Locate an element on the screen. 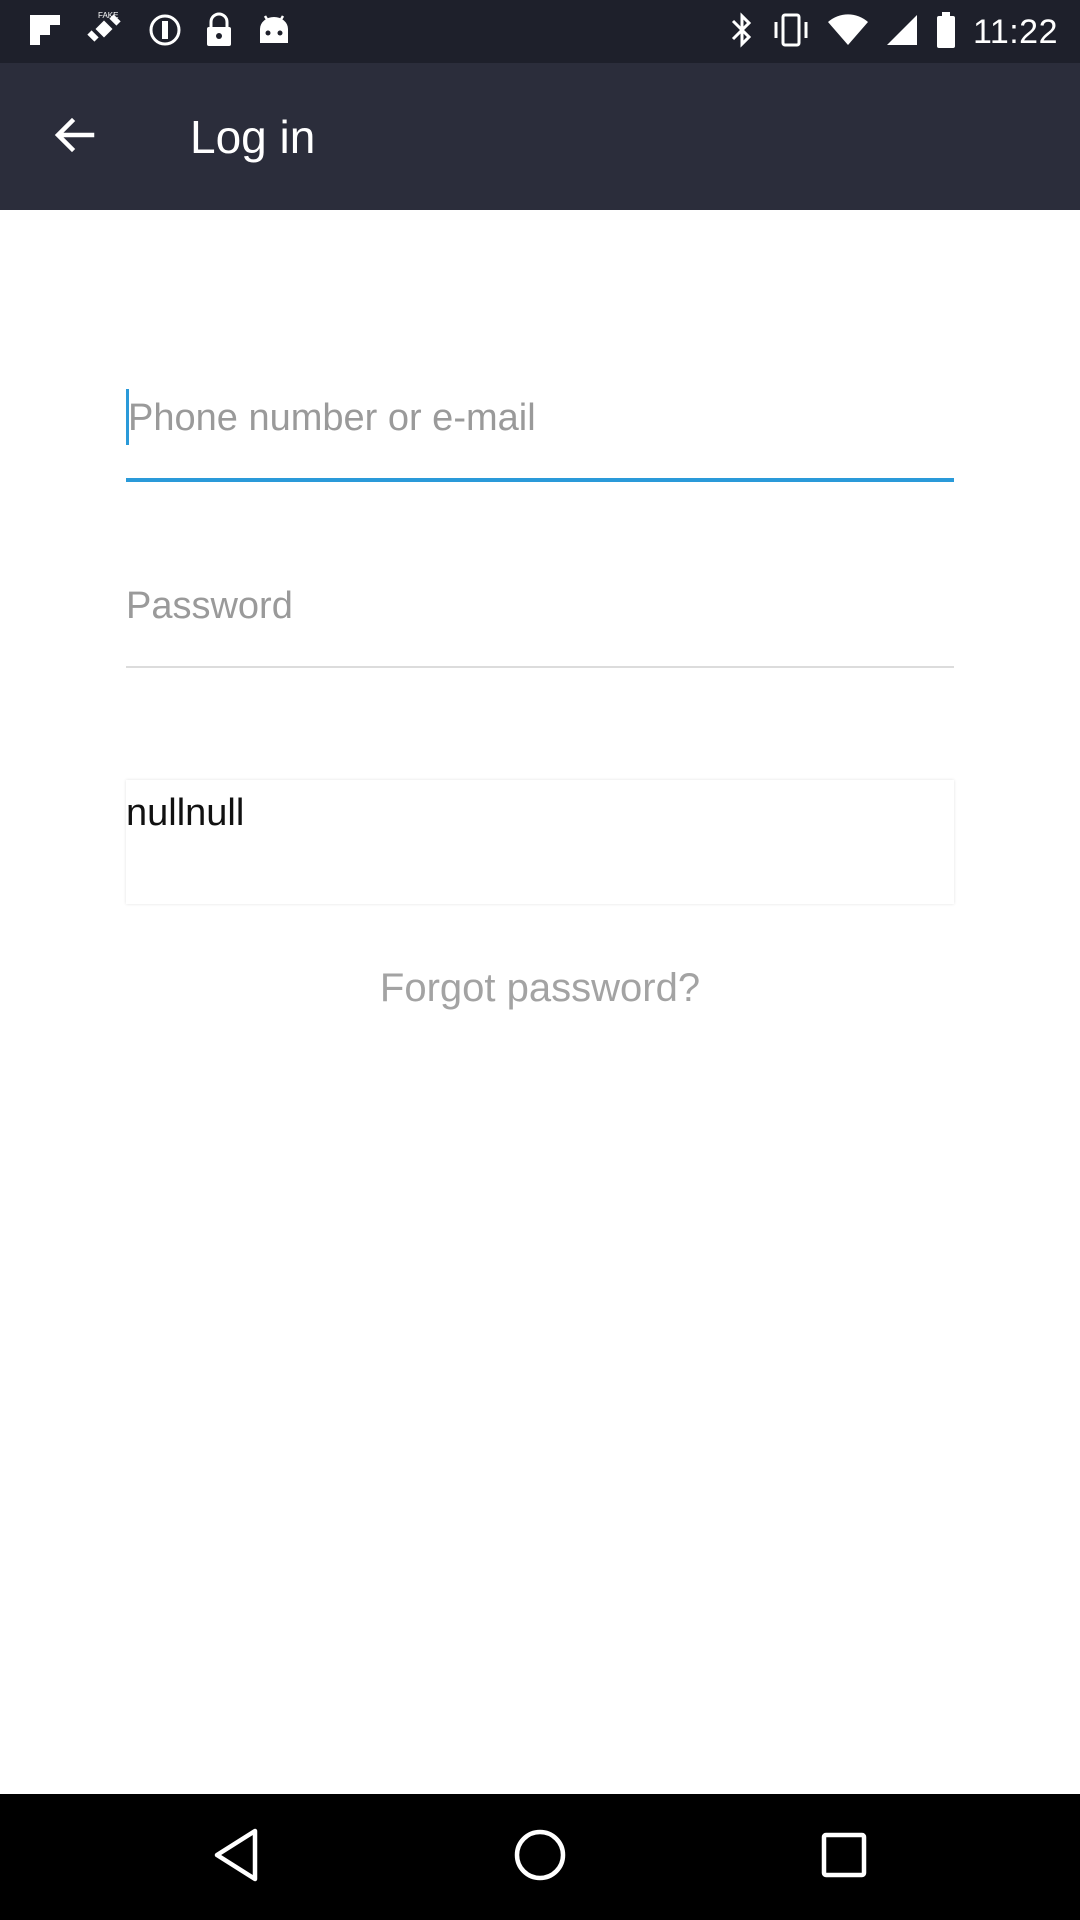 The image size is (1080, 1920). lock-icon is located at coordinates (219, 32).